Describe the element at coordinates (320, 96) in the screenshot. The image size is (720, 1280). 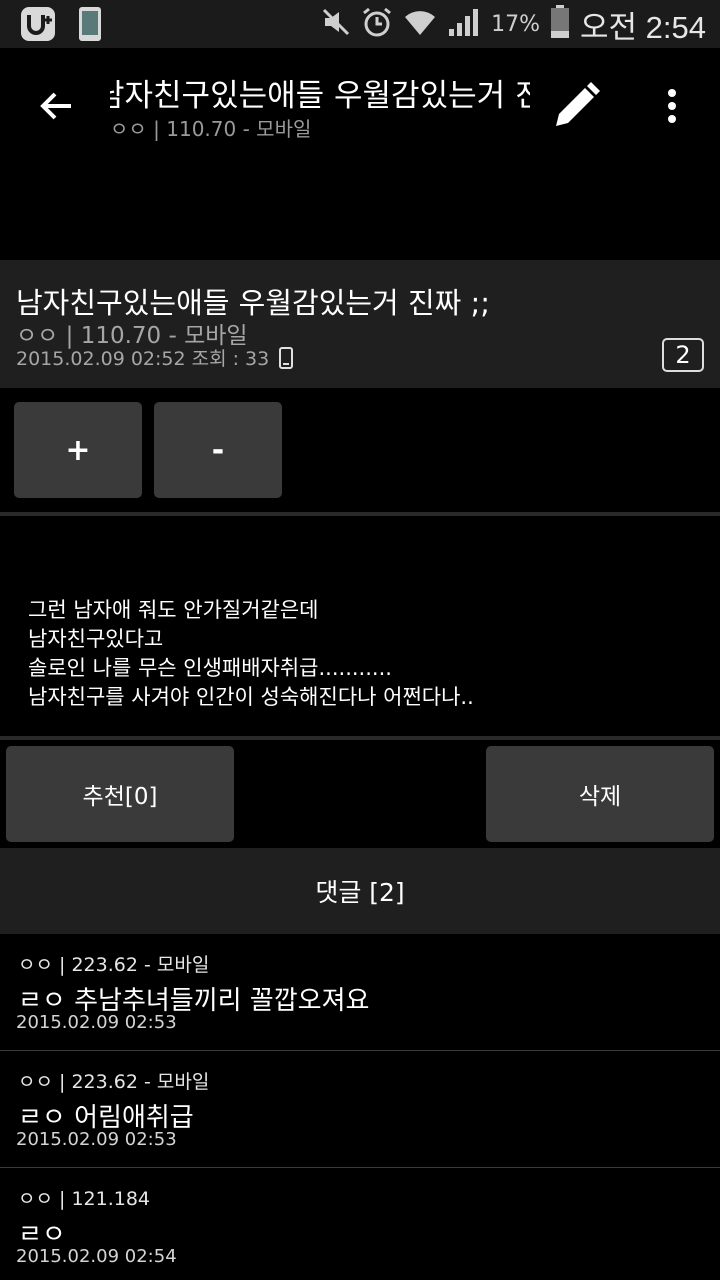
I see `app-bar-title: 남자친구있는애들 우월감있는거 진짜 ;;` at that location.